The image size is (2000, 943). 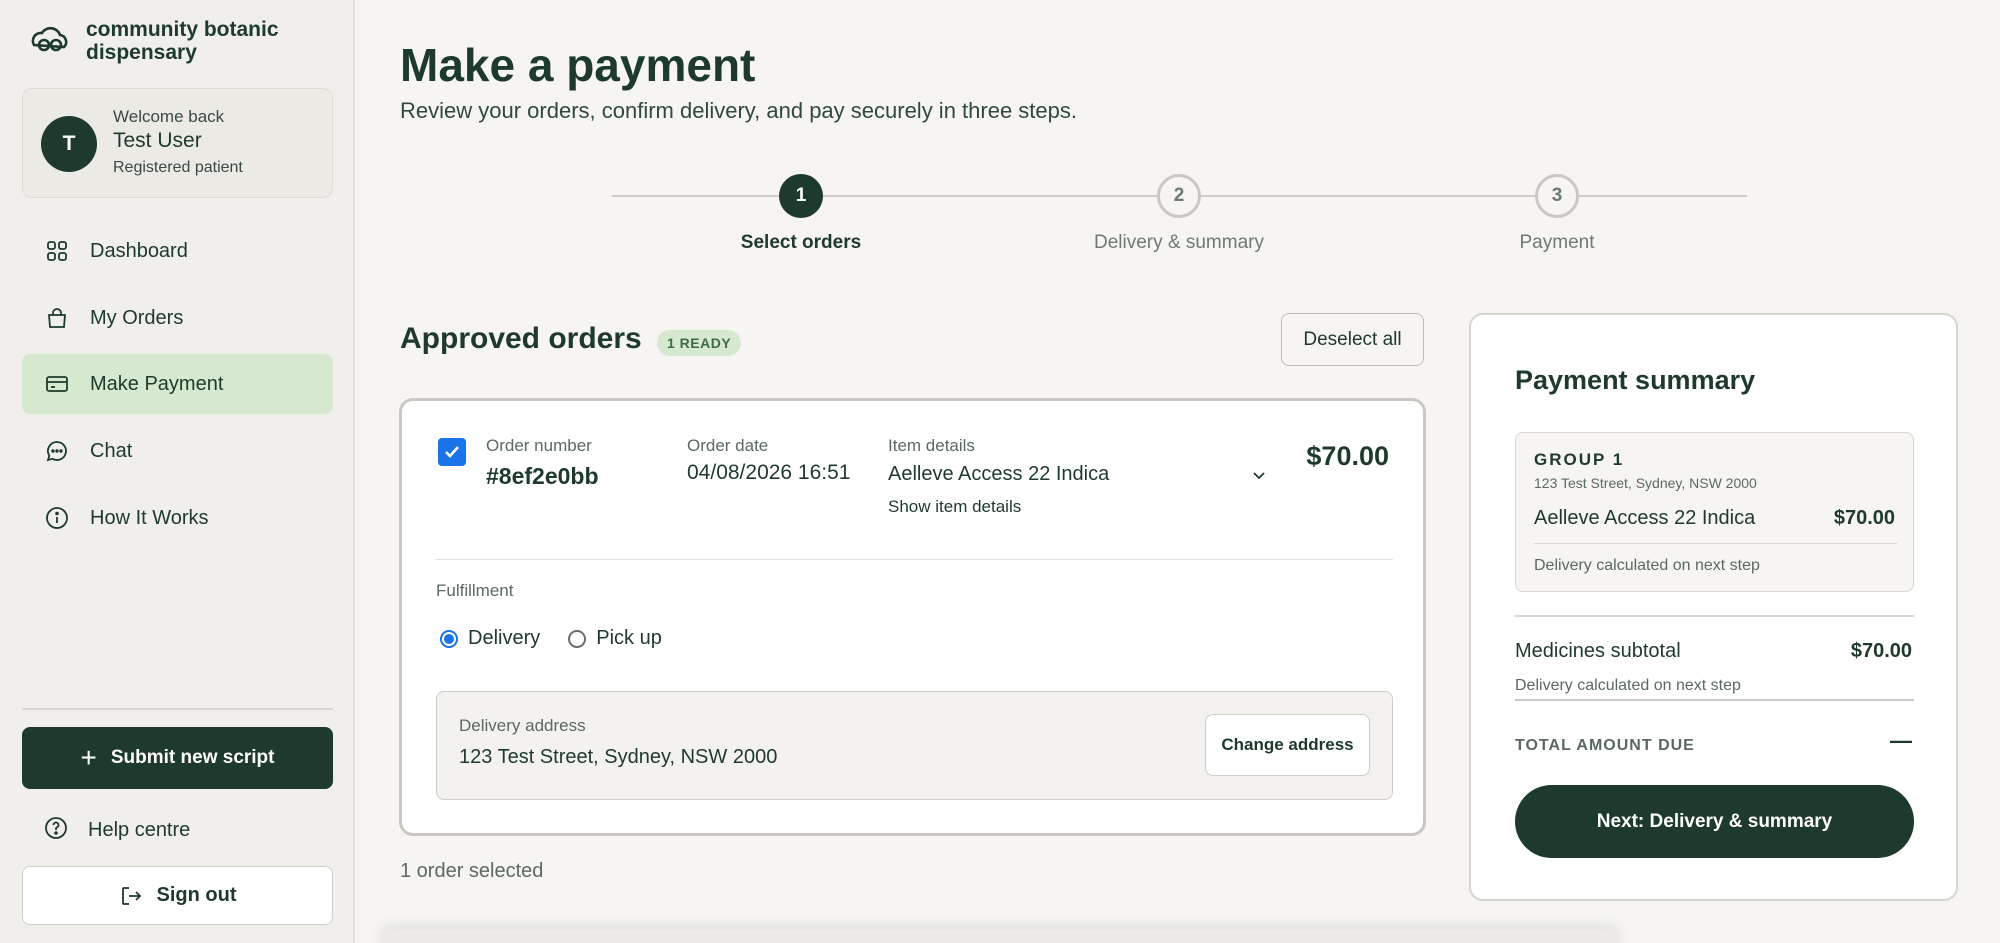 I want to click on user-name: Test User, so click(x=157, y=140).